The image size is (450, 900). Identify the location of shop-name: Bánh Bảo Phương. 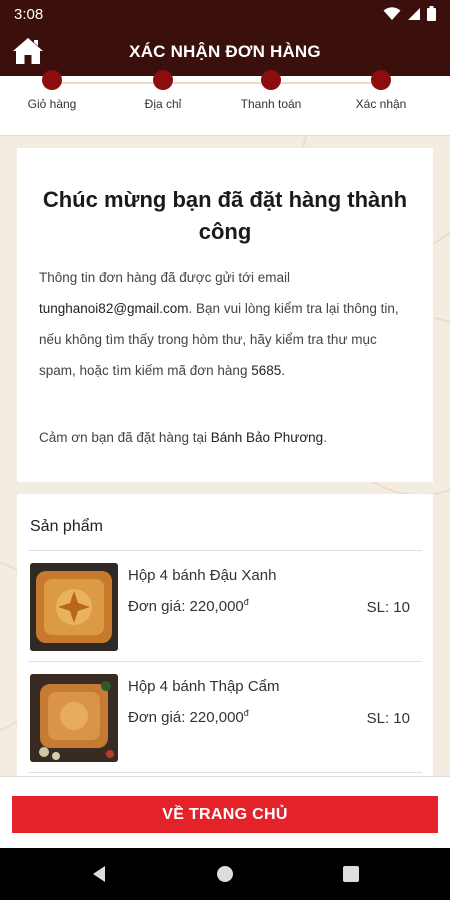
(267, 437).